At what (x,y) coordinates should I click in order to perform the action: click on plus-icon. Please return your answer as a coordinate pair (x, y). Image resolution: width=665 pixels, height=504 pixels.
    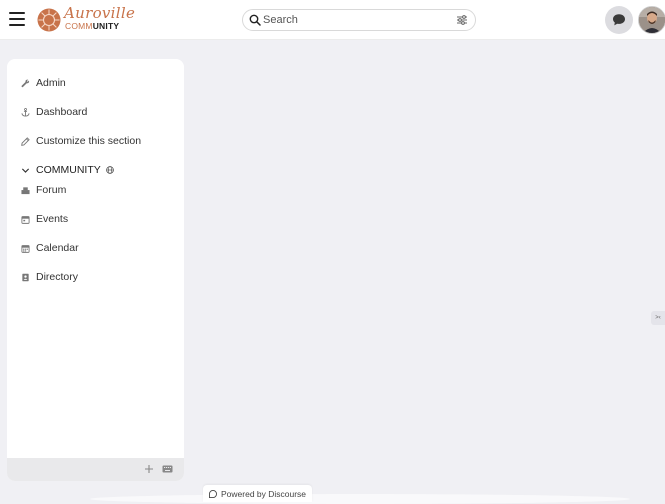
    Looking at the image, I should click on (149, 469).